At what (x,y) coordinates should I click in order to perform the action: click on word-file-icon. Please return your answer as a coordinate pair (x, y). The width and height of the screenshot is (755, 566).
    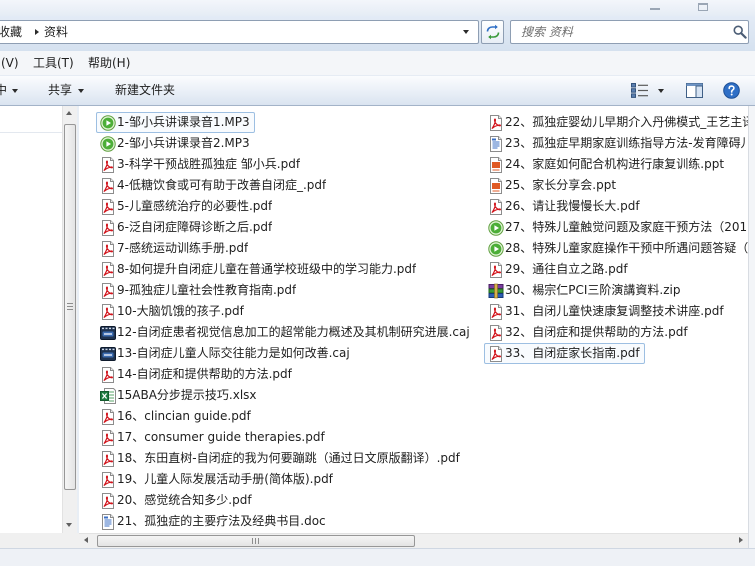
    Looking at the image, I should click on (108, 521).